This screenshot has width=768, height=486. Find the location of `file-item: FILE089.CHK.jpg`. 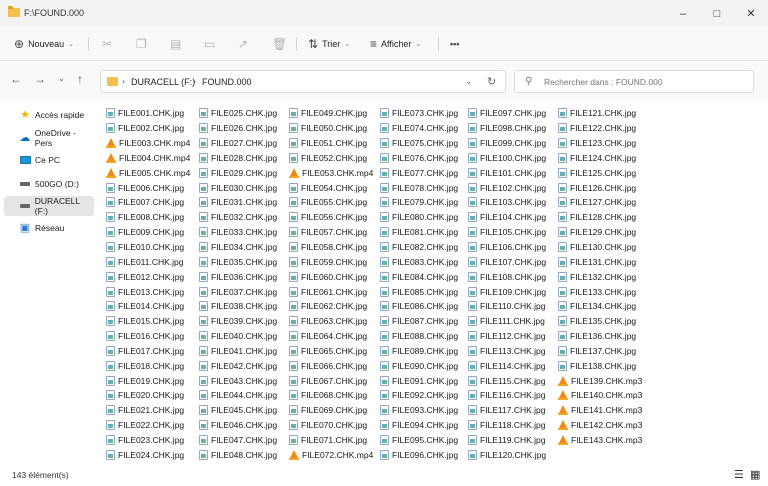

file-item: FILE089.CHK.jpg is located at coordinates (419, 351).